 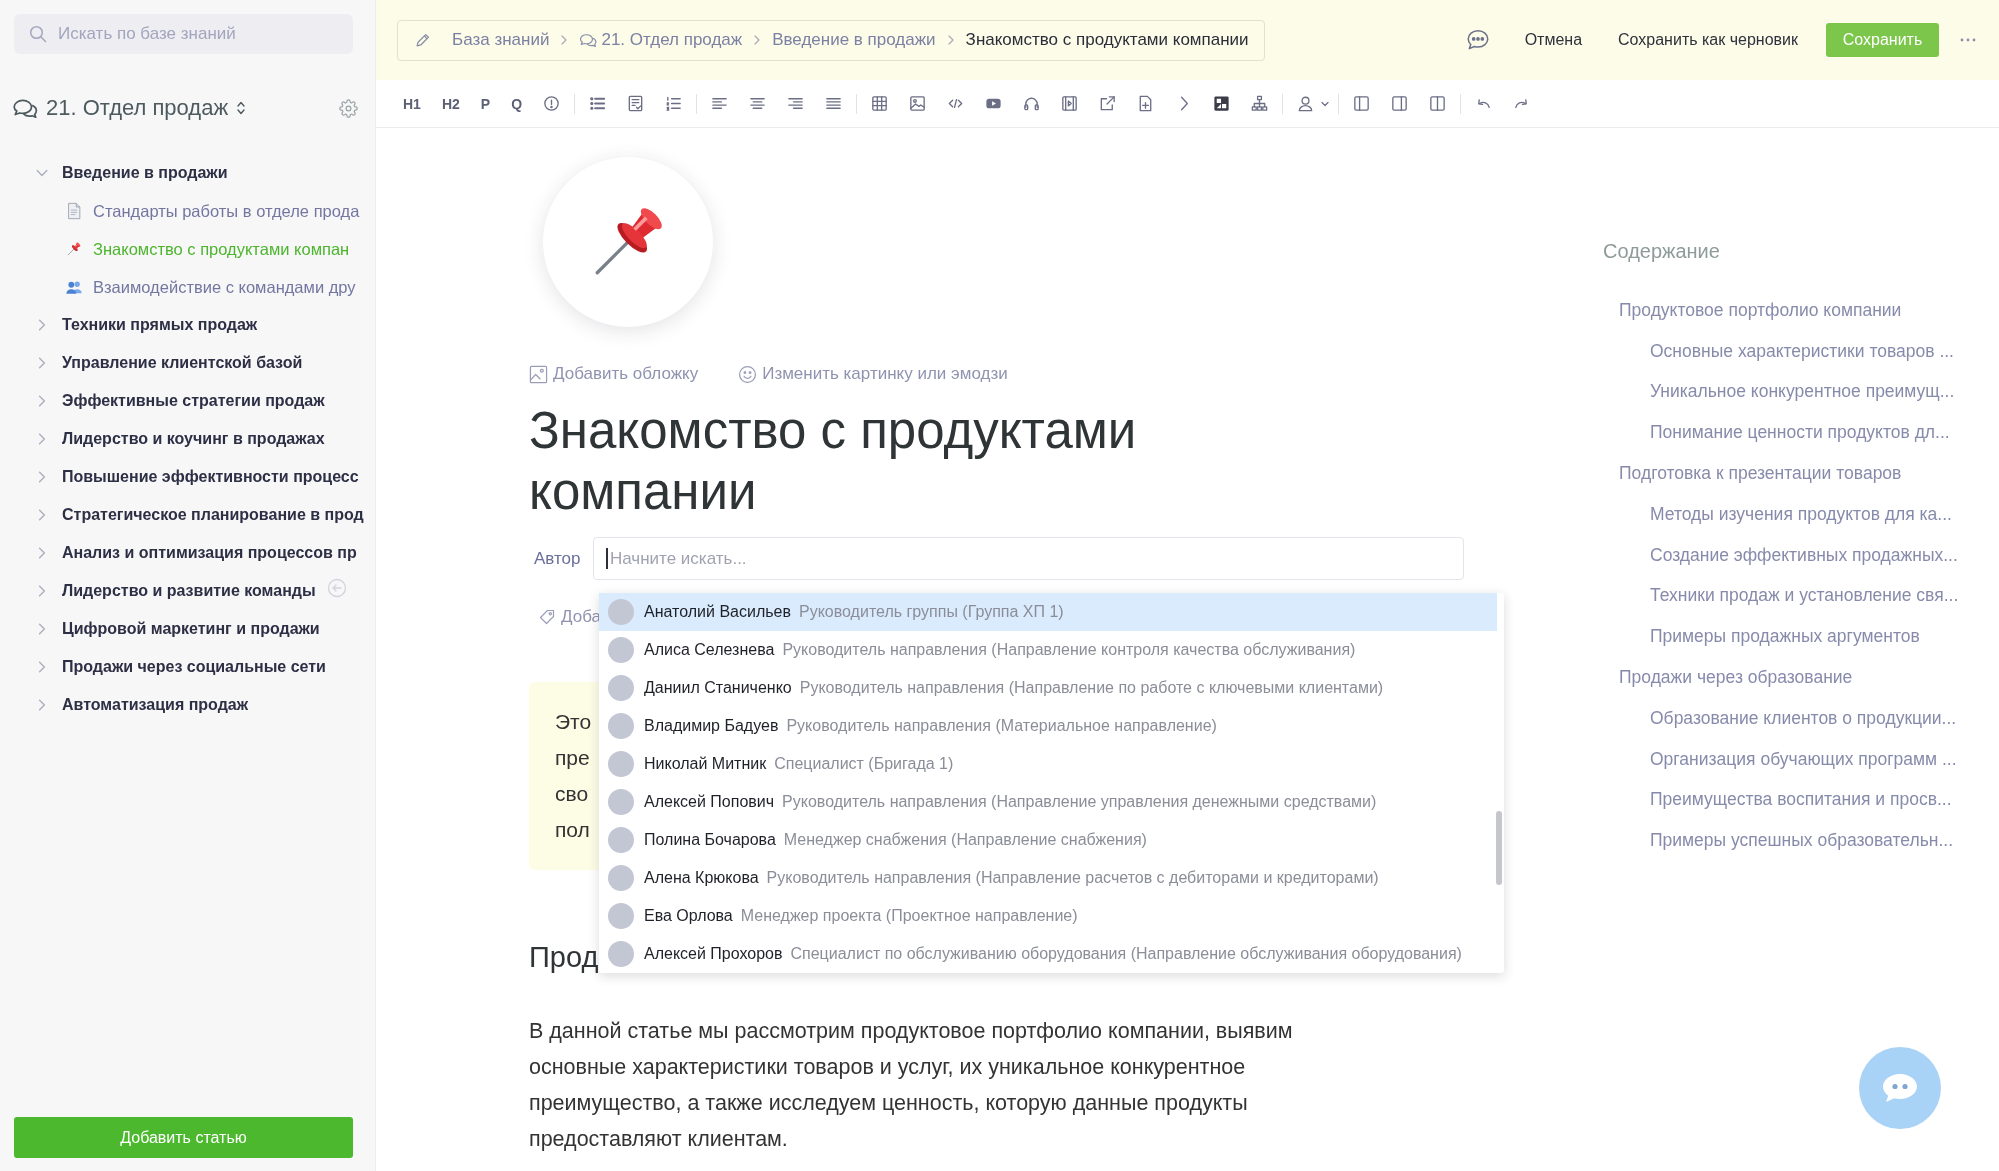 I want to click on toolbar-button: P, so click(x=485, y=103).